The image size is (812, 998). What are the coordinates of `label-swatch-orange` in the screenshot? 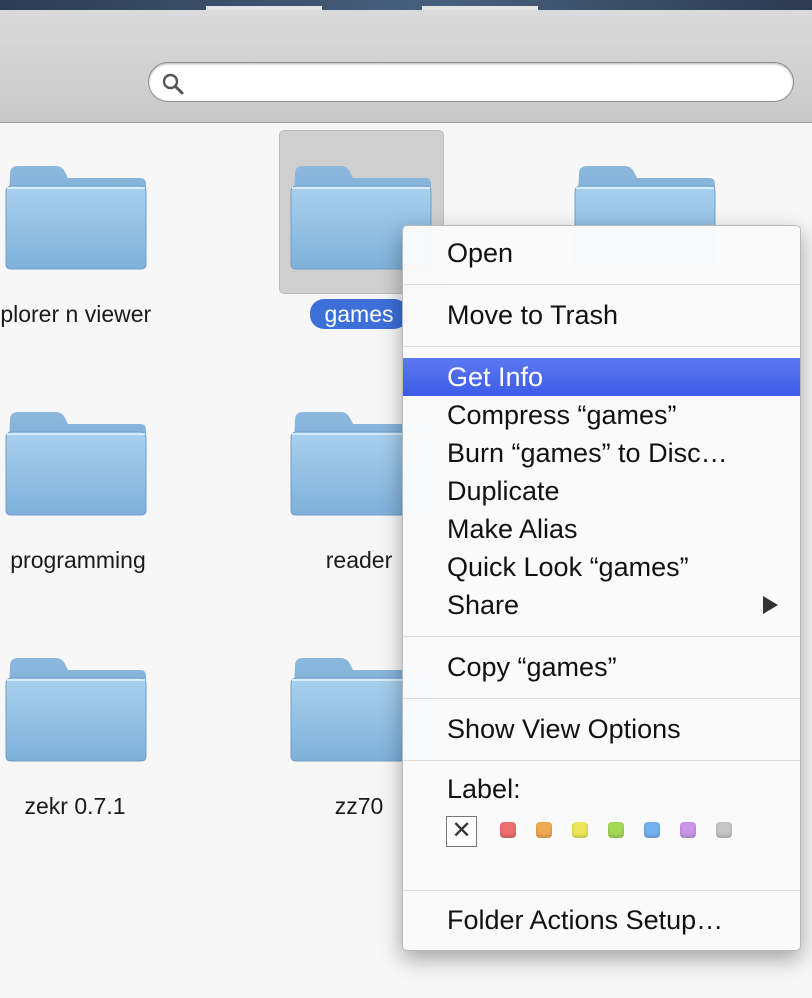 It's located at (544, 830).